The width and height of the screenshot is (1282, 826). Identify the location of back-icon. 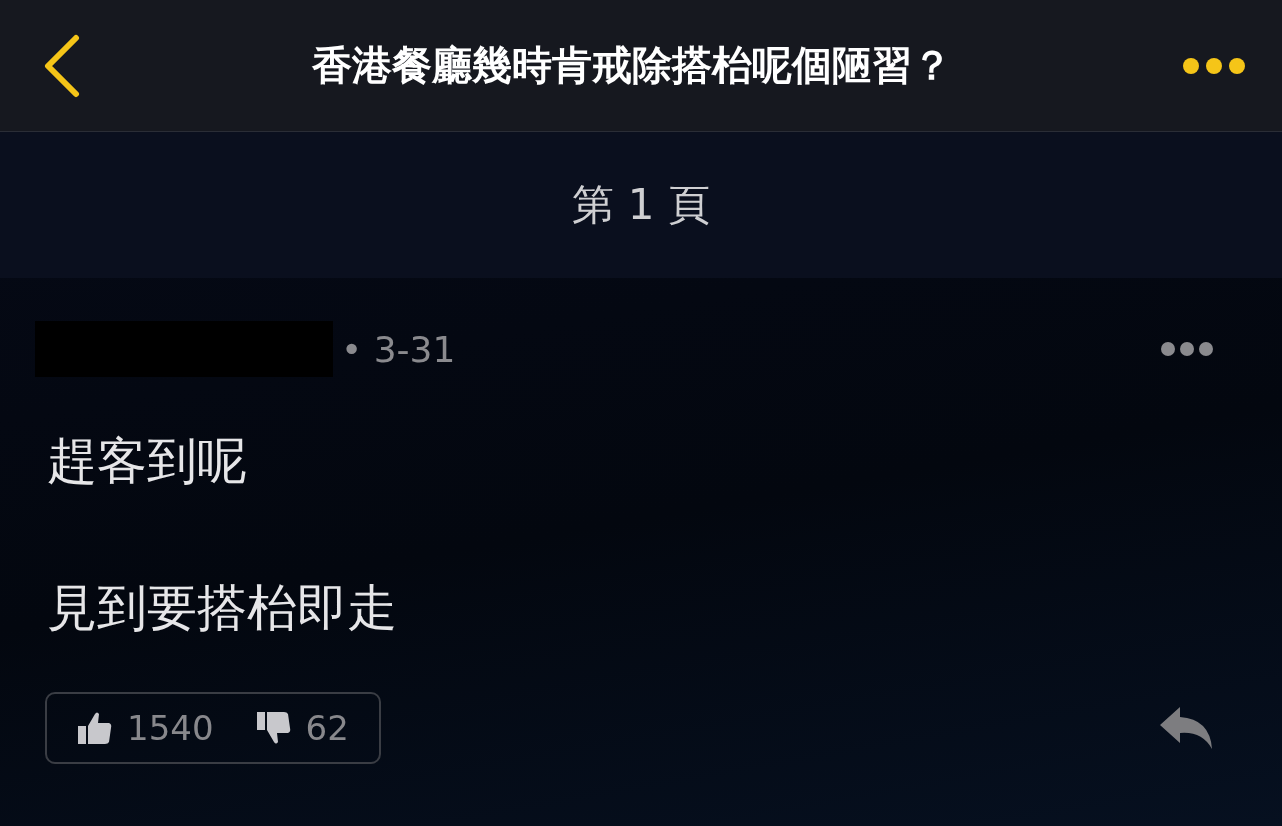
(62, 65).